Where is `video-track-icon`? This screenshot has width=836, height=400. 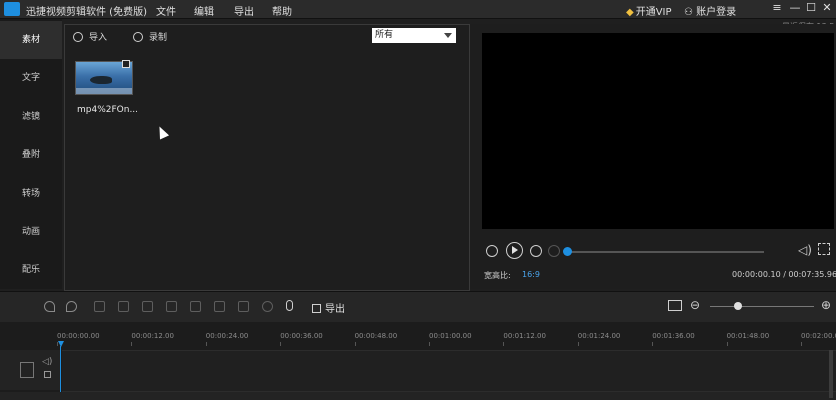 video-track-icon is located at coordinates (27, 370).